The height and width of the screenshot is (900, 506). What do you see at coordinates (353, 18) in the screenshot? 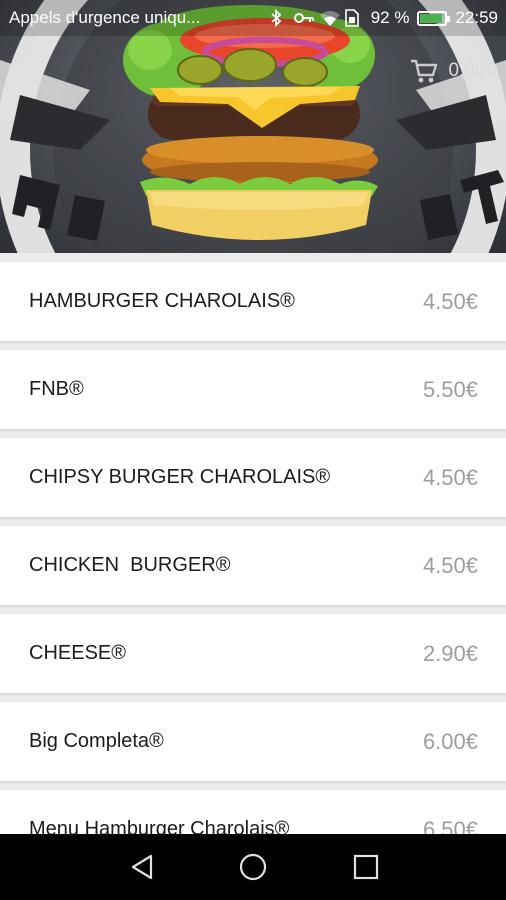
I see `sim-icon` at bounding box center [353, 18].